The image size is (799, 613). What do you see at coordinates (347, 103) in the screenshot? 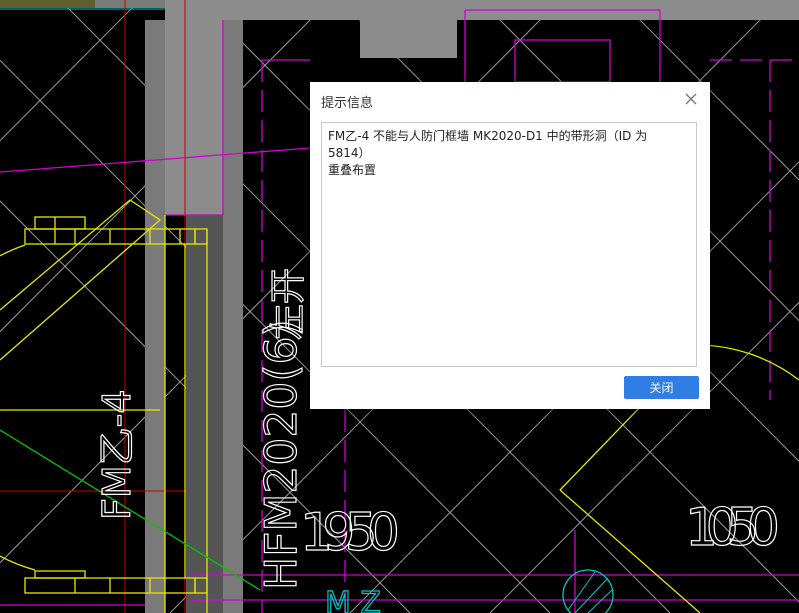
I see `dialog-title: 提示信息` at bounding box center [347, 103].